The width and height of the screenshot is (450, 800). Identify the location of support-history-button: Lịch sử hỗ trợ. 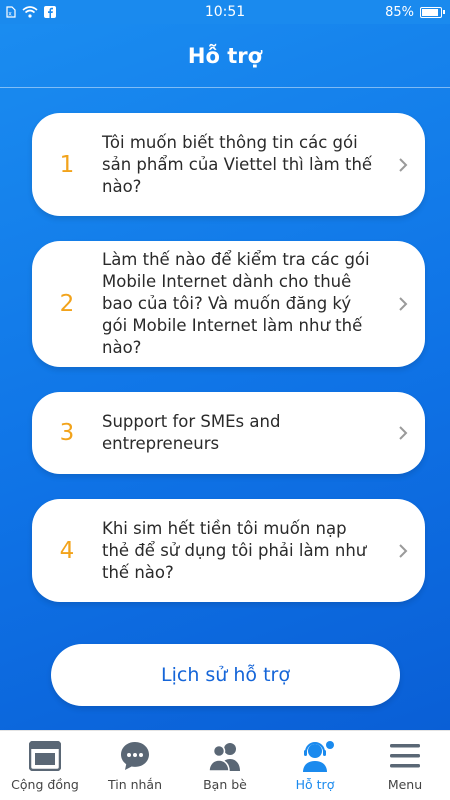
(225, 675).